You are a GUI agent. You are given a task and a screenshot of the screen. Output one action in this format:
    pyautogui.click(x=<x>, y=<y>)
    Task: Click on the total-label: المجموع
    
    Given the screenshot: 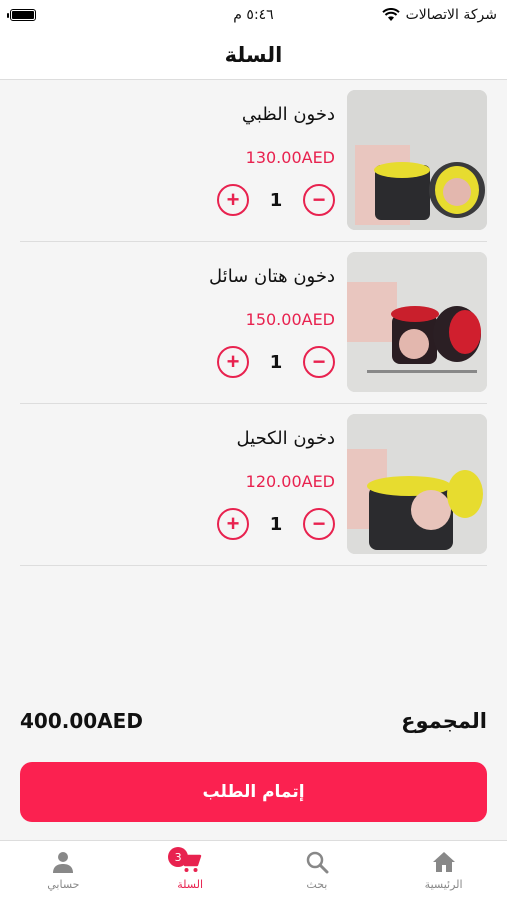 What is the action you would take?
    pyautogui.click(x=444, y=721)
    